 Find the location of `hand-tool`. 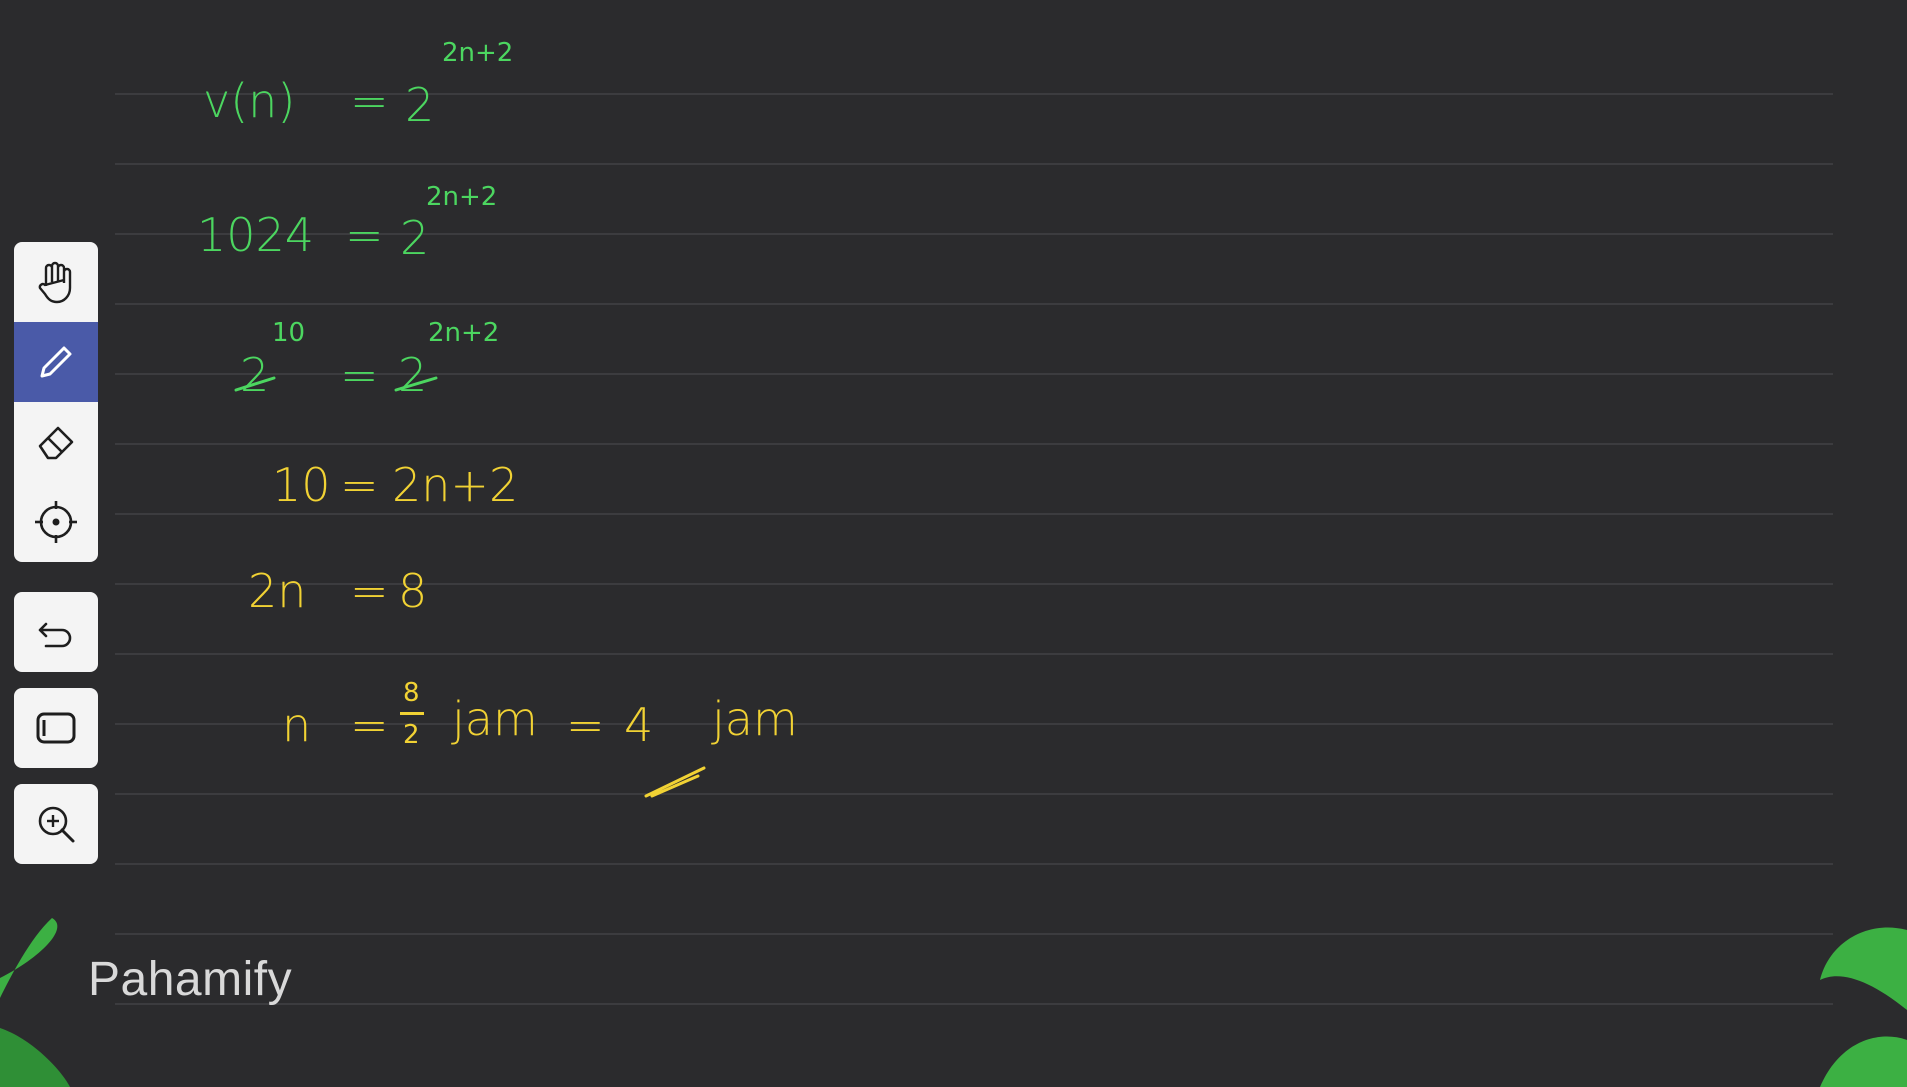

hand-tool is located at coordinates (56, 282).